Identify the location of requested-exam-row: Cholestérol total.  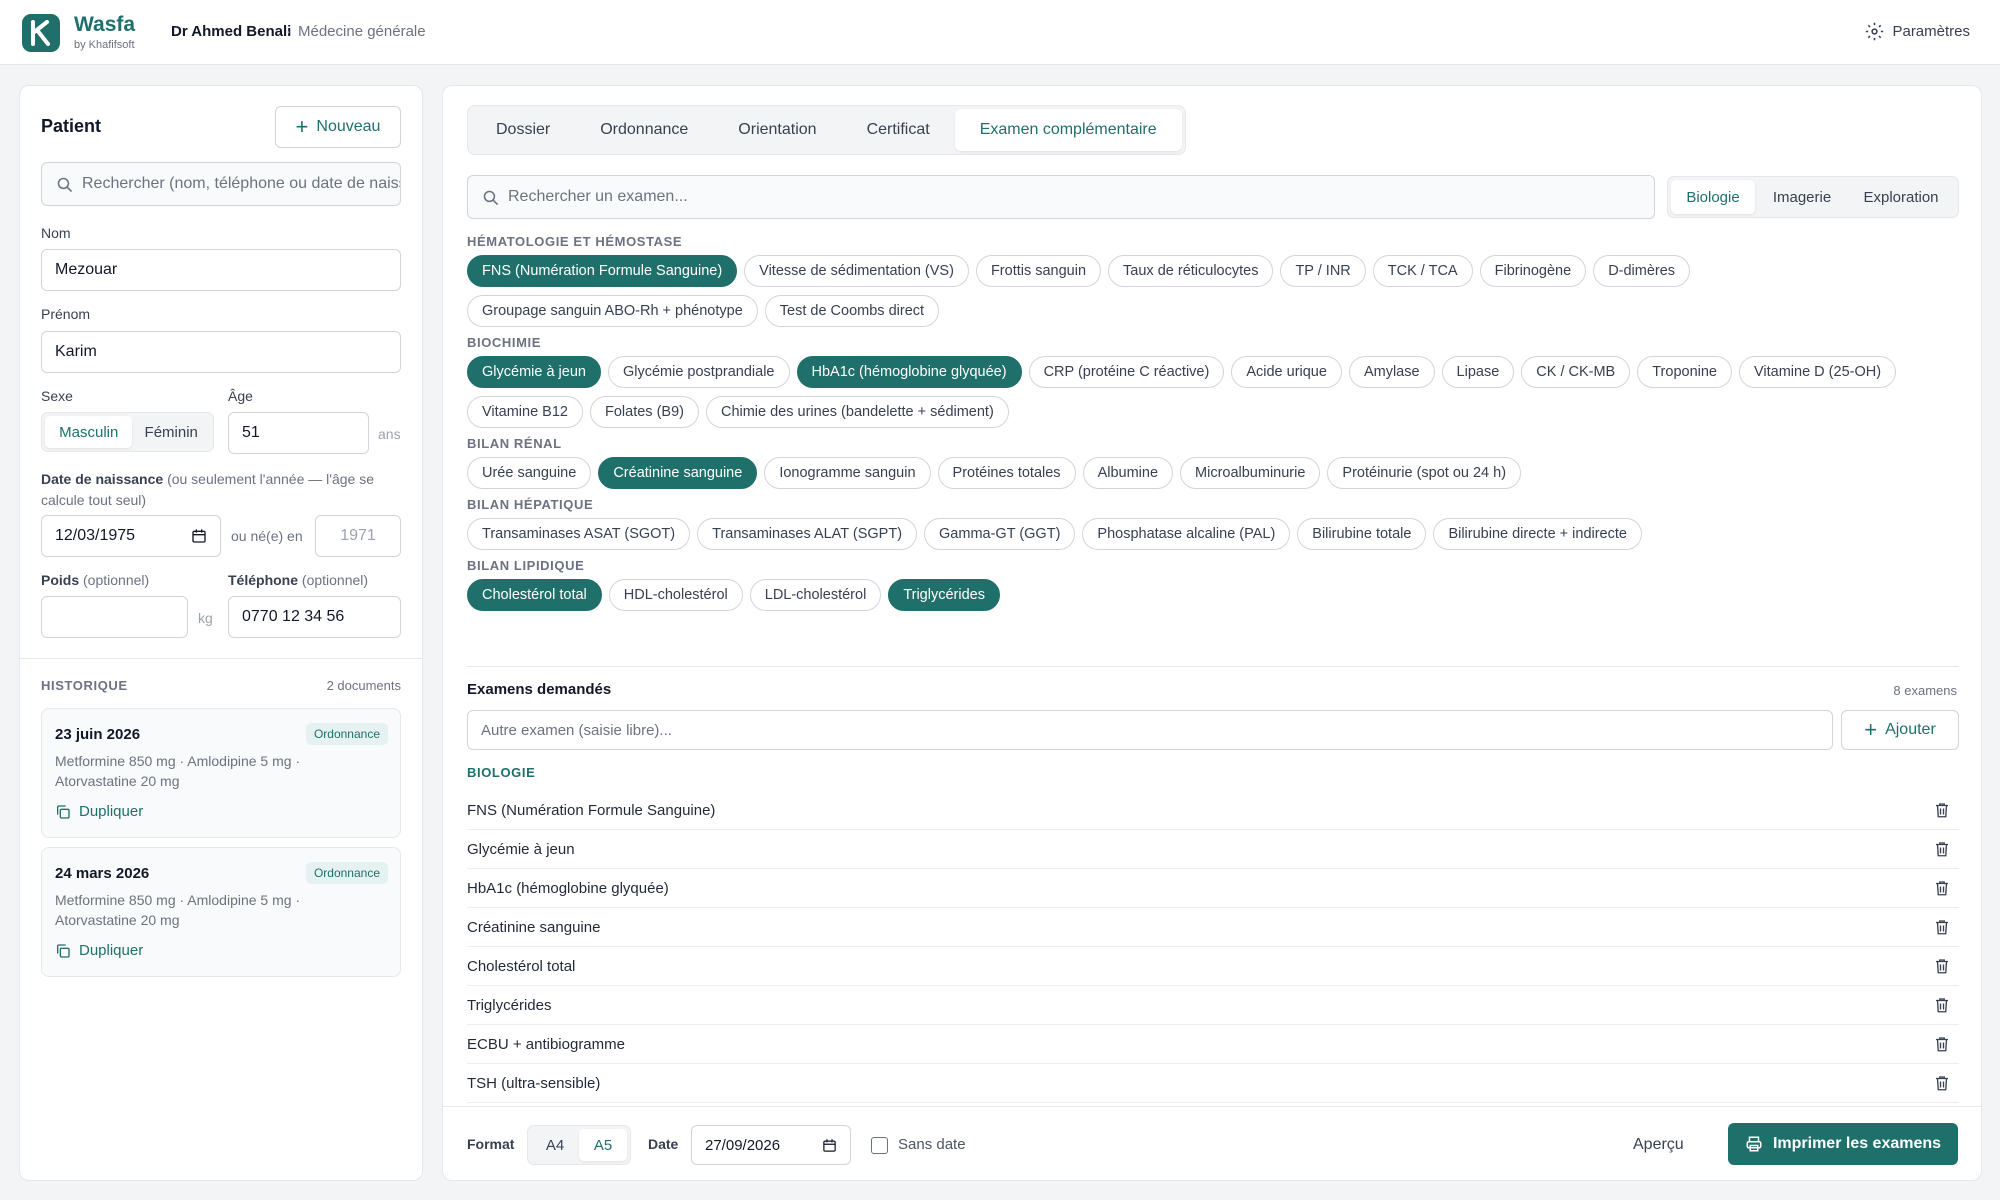
(1213, 966).